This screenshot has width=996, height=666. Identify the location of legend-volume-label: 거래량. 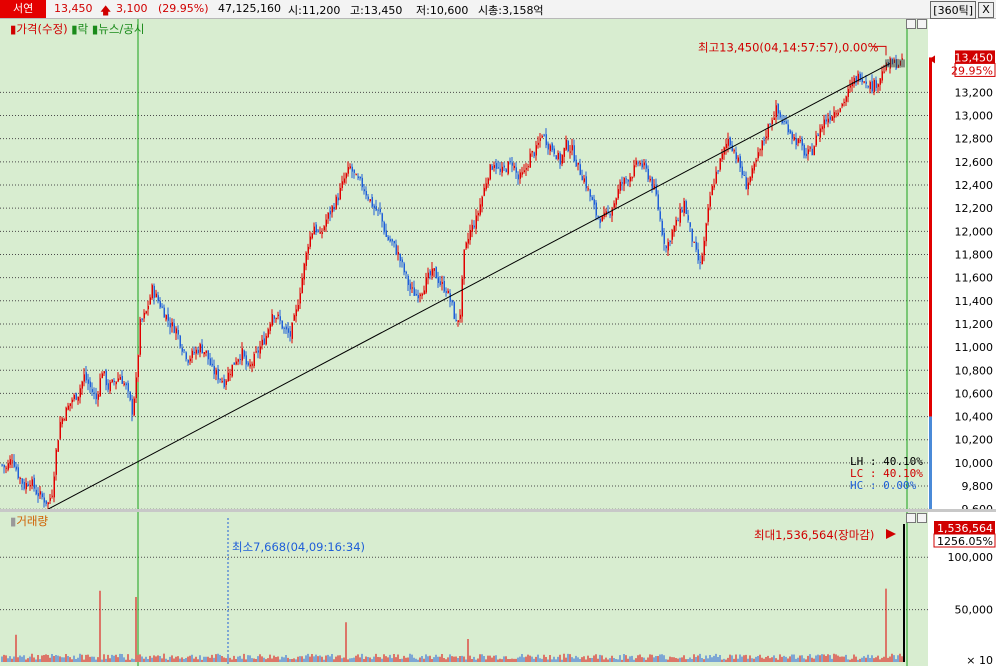
(32, 521).